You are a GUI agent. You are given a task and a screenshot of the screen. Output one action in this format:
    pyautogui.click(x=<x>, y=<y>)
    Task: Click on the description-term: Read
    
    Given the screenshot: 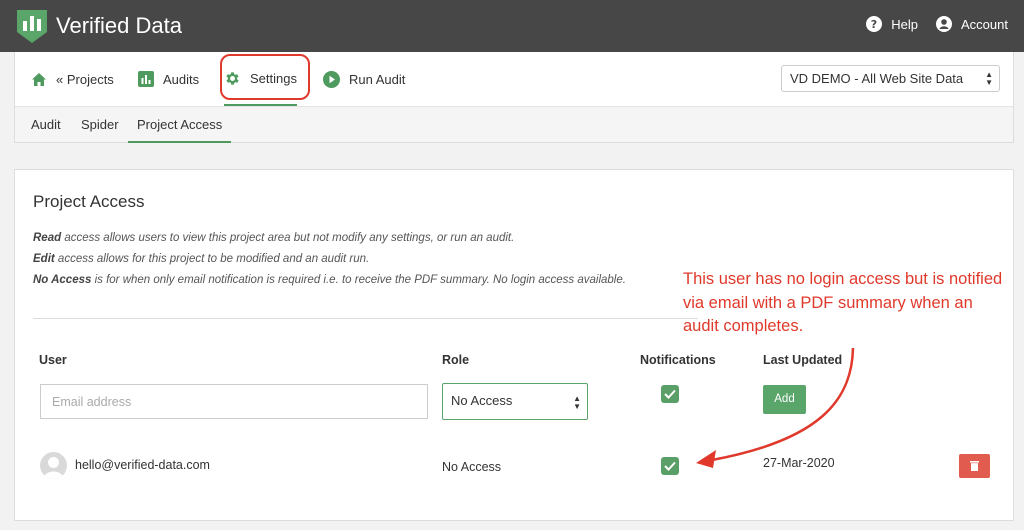 What is the action you would take?
    pyautogui.click(x=47, y=238)
    